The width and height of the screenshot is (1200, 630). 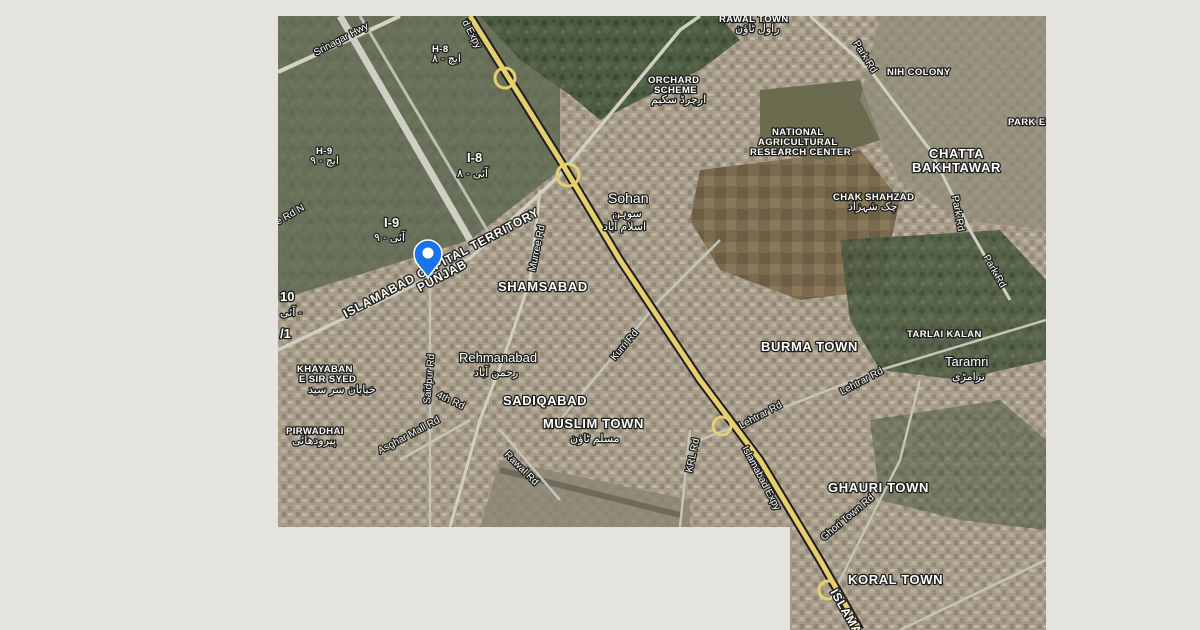 I want to click on label-khayaban-urdu: خیابان سر سید, so click(x=342, y=390).